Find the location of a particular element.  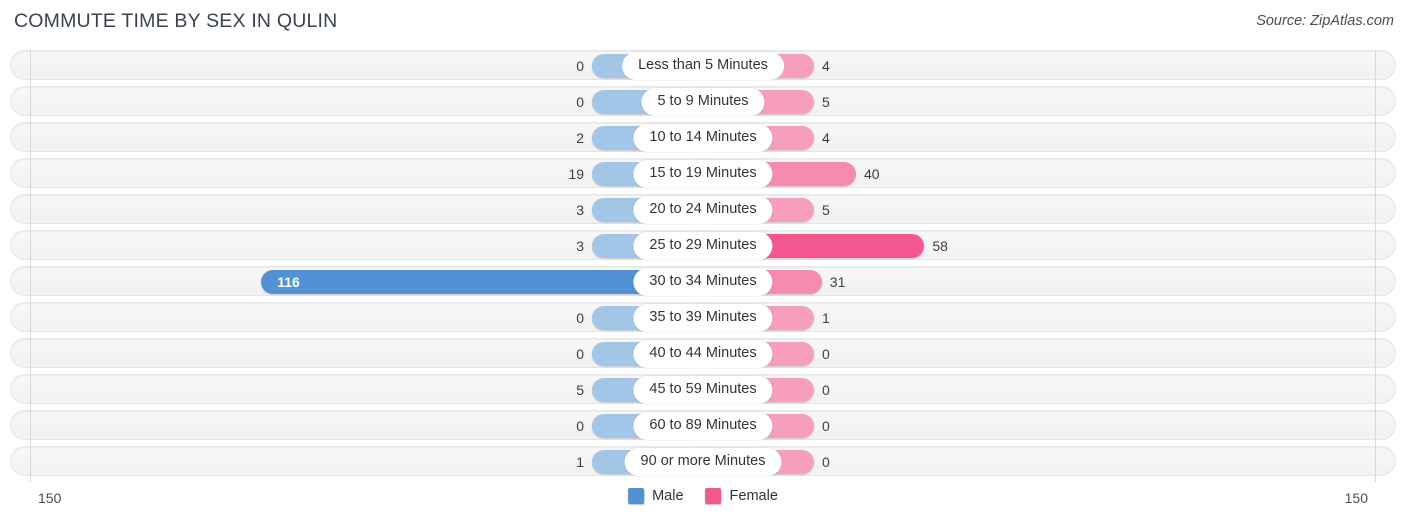

category-label: 30 to 34 Minutes is located at coordinates (703, 282).